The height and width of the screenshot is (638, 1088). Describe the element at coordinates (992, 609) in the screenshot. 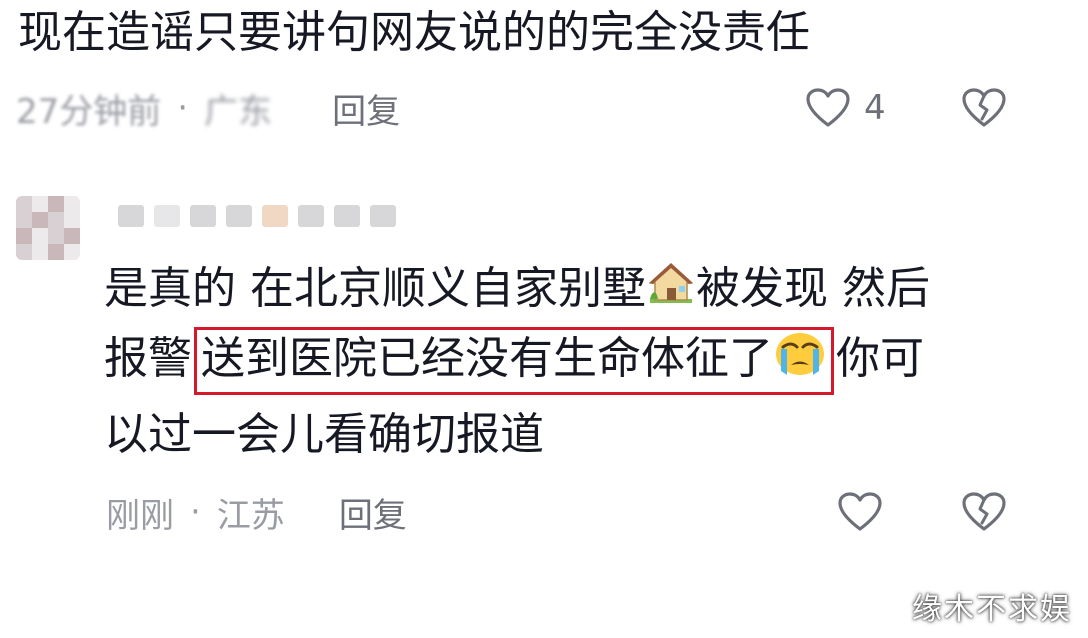

I see `watermark: 缘木不求娱` at that location.